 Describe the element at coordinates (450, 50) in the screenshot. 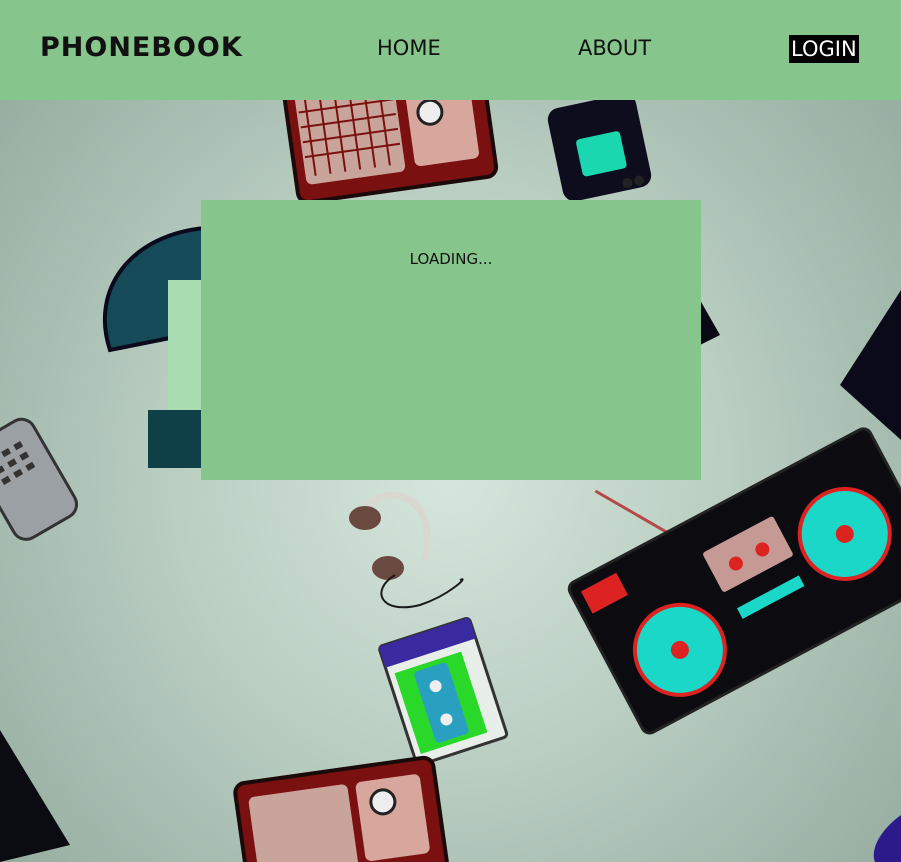

I see `navbar: PHONEBOOK HOME ABOUT LOGIN` at that location.